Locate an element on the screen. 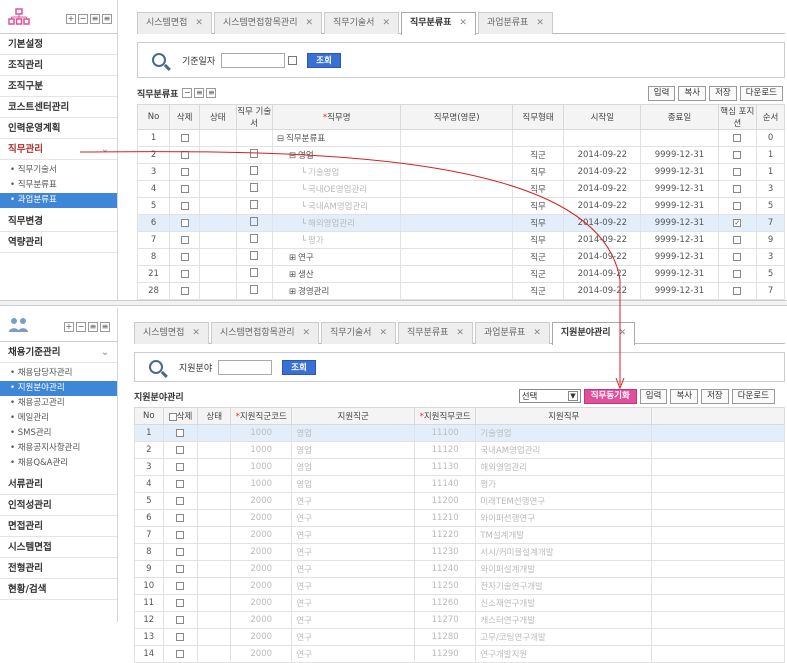 Image resolution: width=787 pixels, height=663 pixels. core-position-checkbox: ✓ is located at coordinates (737, 222).